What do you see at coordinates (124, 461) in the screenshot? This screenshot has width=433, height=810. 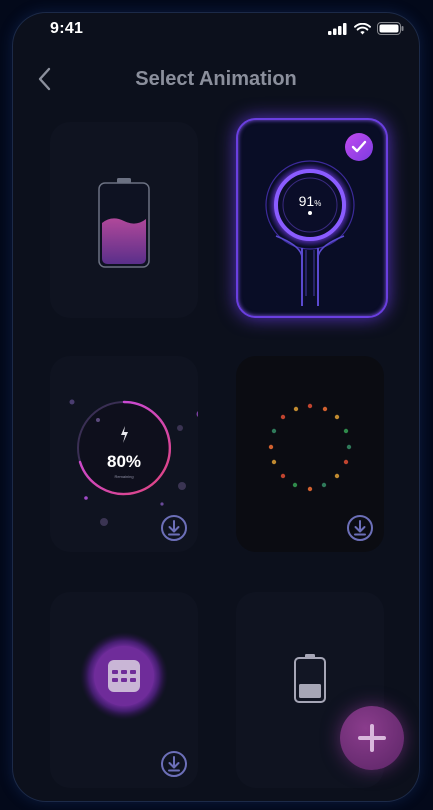 I see `ring-80-value: 80%` at bounding box center [124, 461].